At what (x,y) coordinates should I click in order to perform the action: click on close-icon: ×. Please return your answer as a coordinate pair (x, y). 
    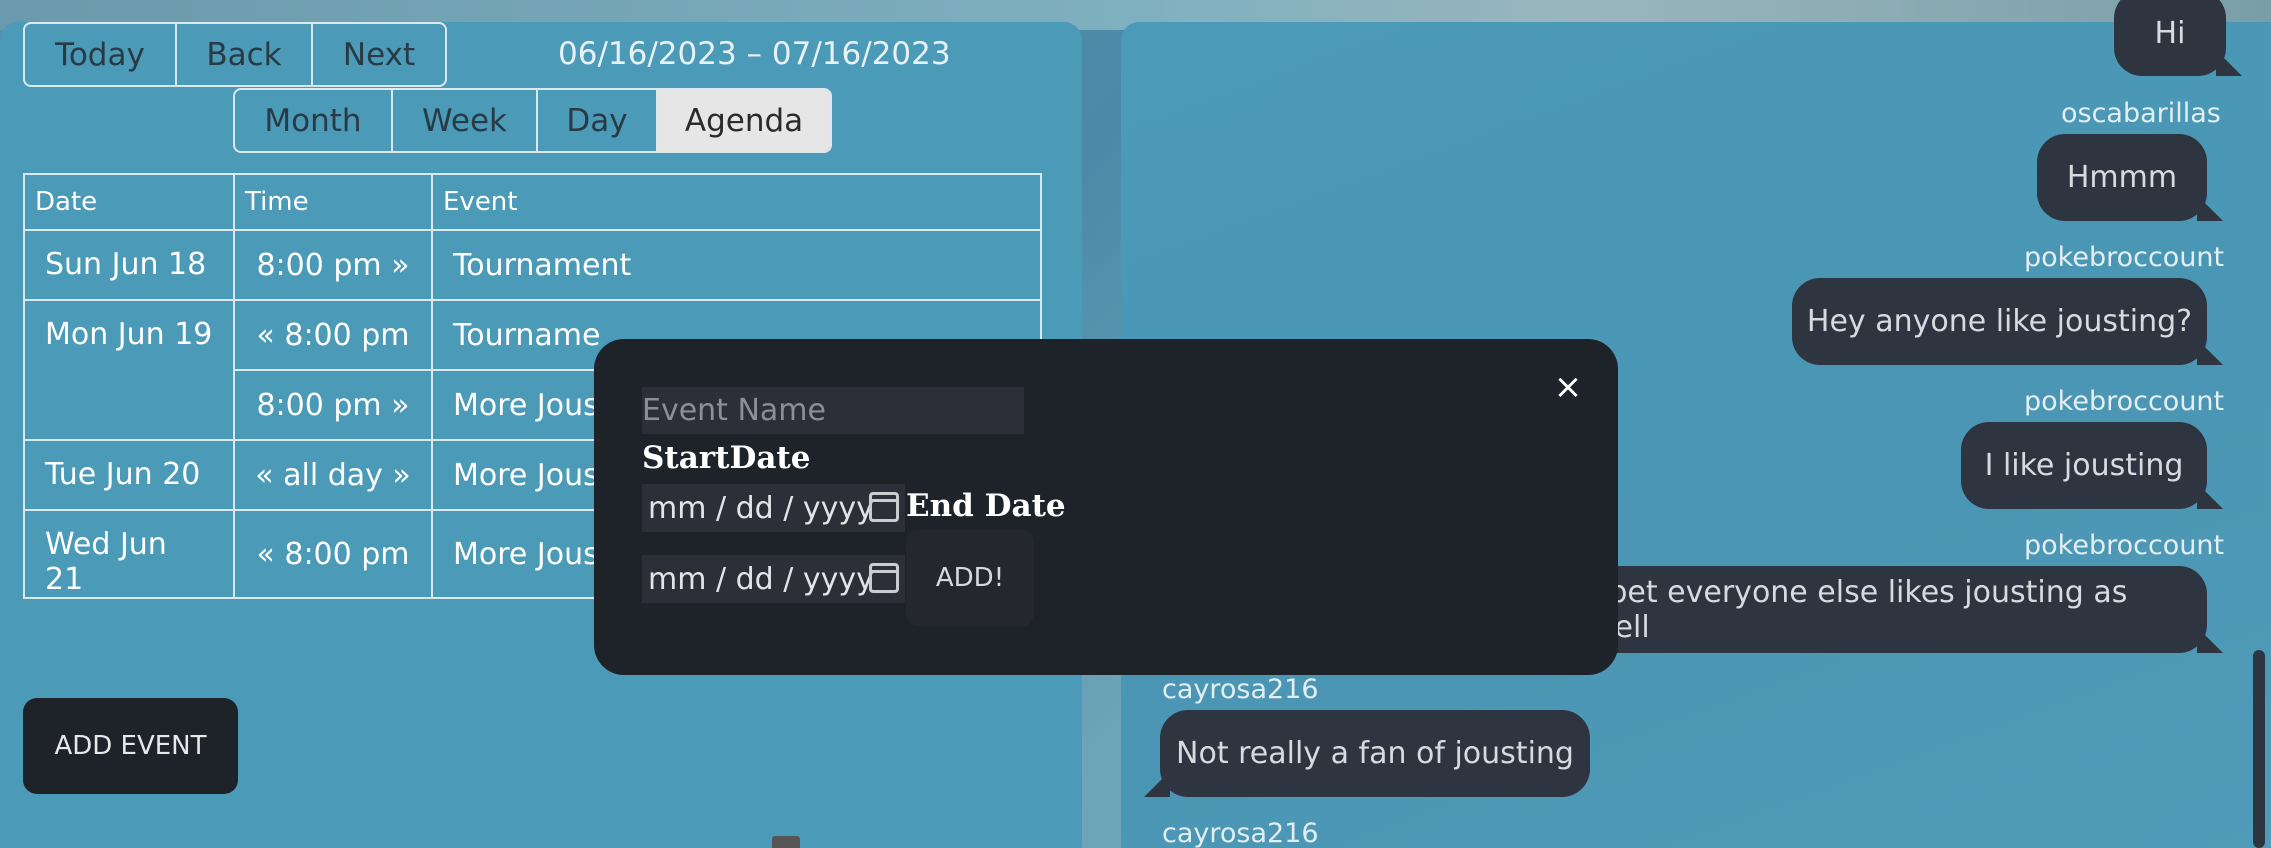
    Looking at the image, I should click on (1568, 387).